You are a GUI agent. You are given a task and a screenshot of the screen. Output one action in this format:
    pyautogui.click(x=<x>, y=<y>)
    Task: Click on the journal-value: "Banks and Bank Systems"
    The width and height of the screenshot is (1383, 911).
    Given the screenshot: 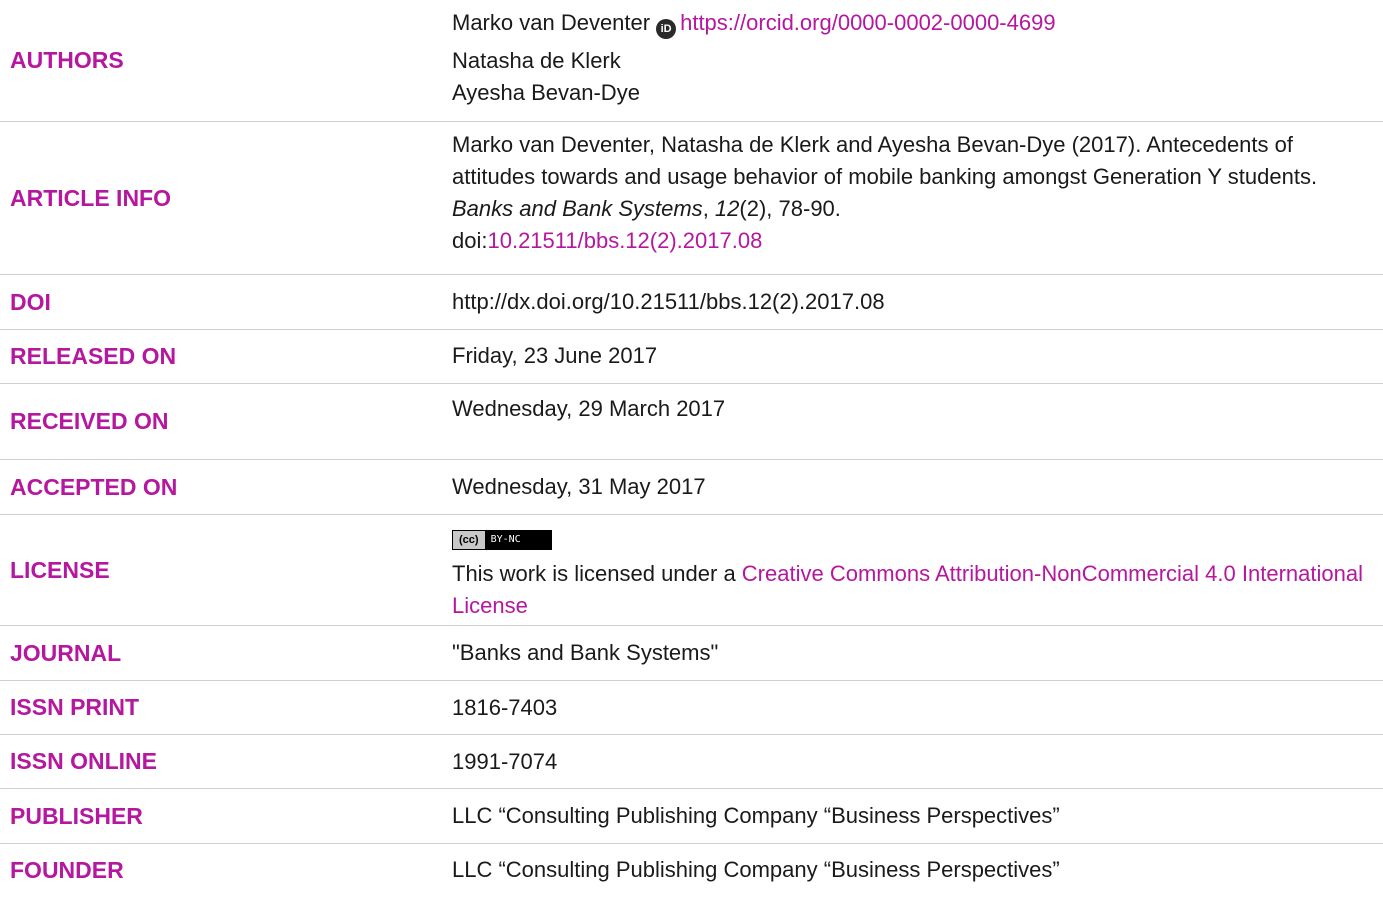 What is the action you would take?
    pyautogui.click(x=585, y=652)
    